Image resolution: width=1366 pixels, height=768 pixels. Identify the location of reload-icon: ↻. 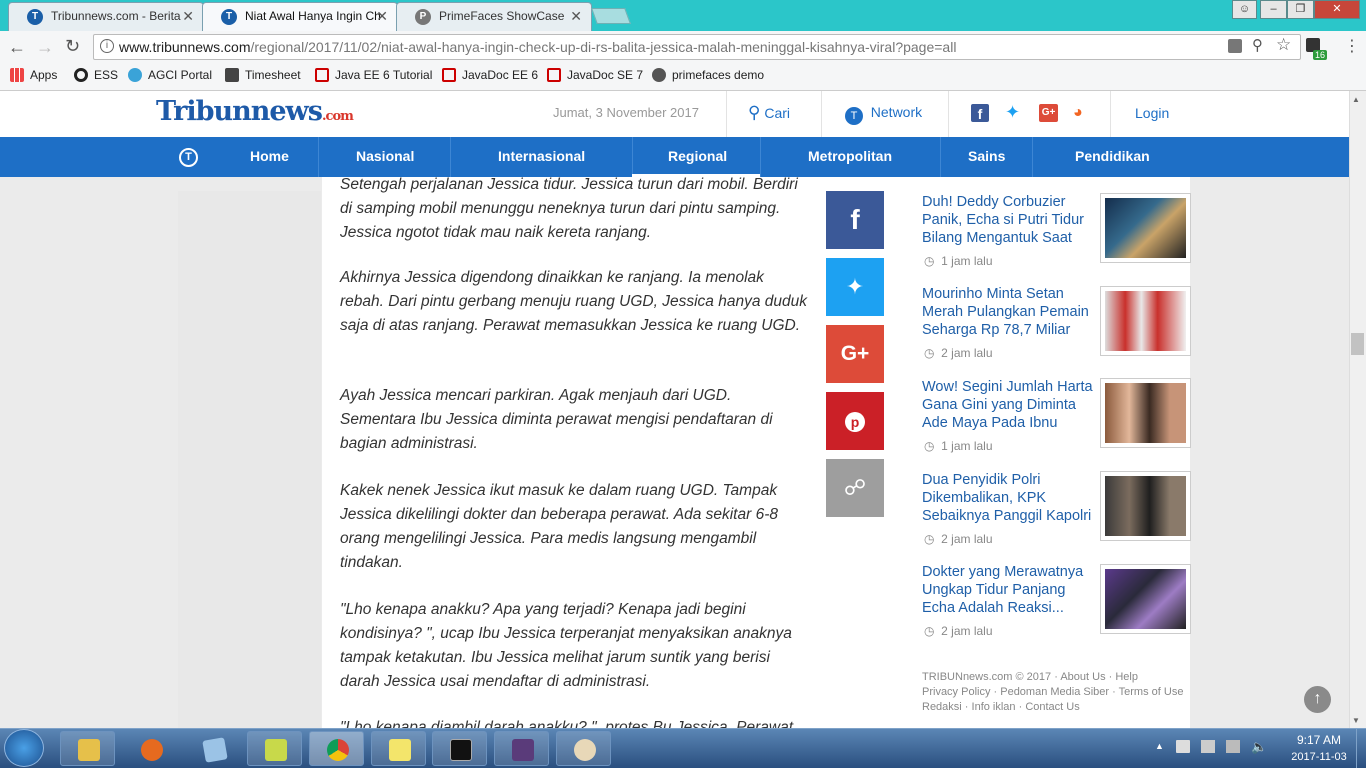
(72, 46).